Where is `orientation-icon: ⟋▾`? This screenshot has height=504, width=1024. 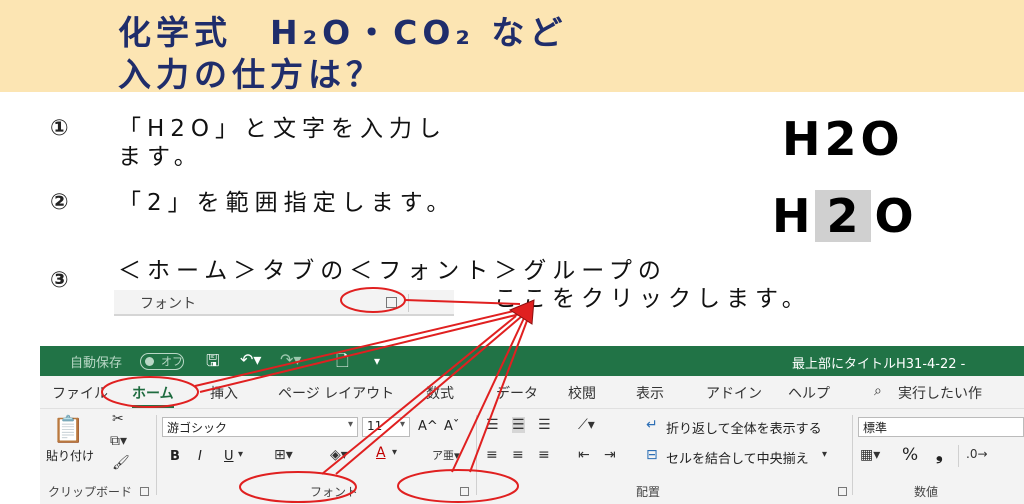 orientation-icon: ⟋▾ is located at coordinates (586, 425).